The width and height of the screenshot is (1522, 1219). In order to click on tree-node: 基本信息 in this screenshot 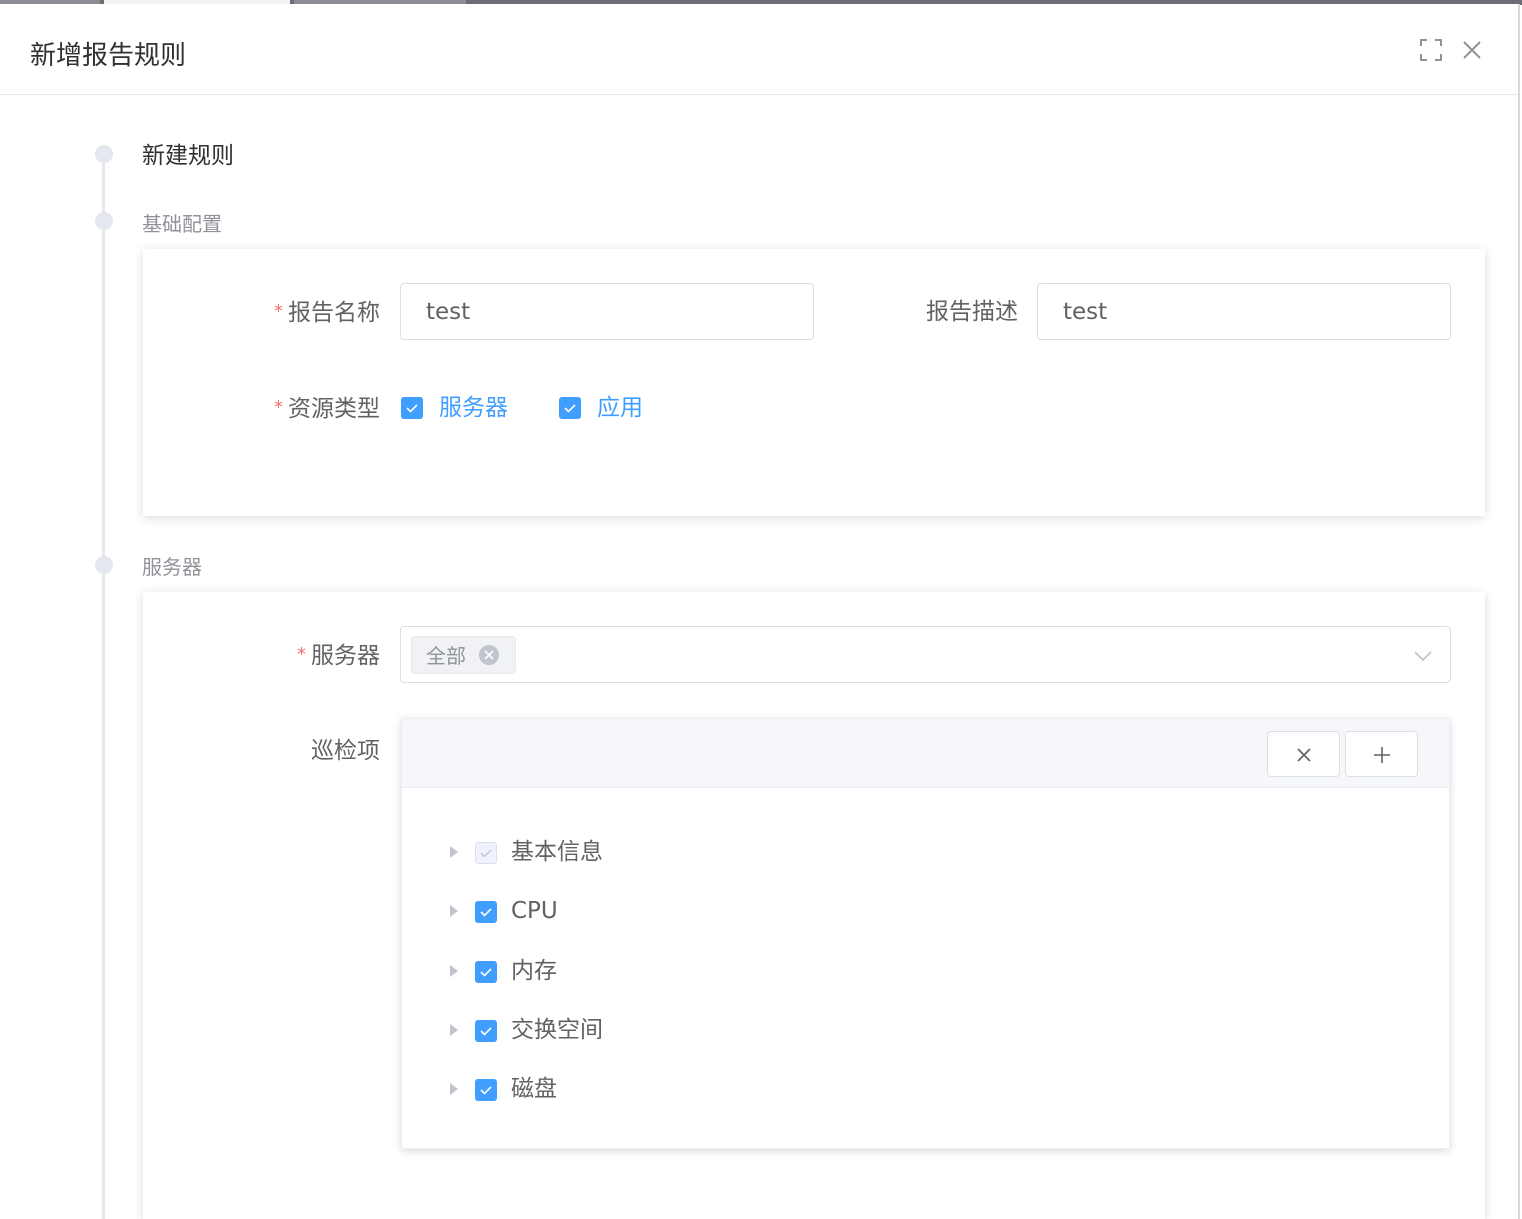, I will do `click(925, 853)`.